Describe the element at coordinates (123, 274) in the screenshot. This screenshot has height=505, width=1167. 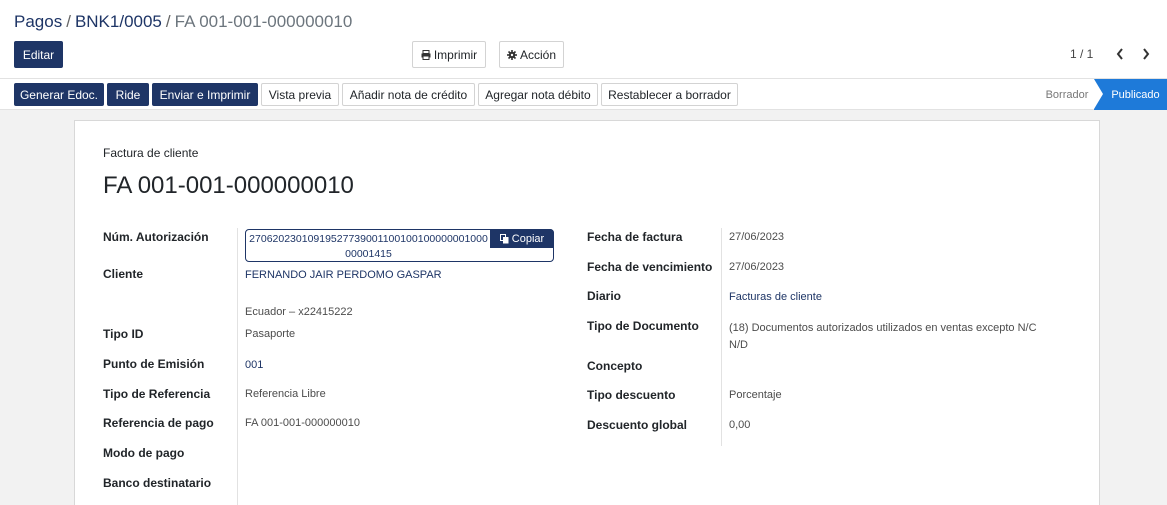
I see `client-label: Cliente` at that location.